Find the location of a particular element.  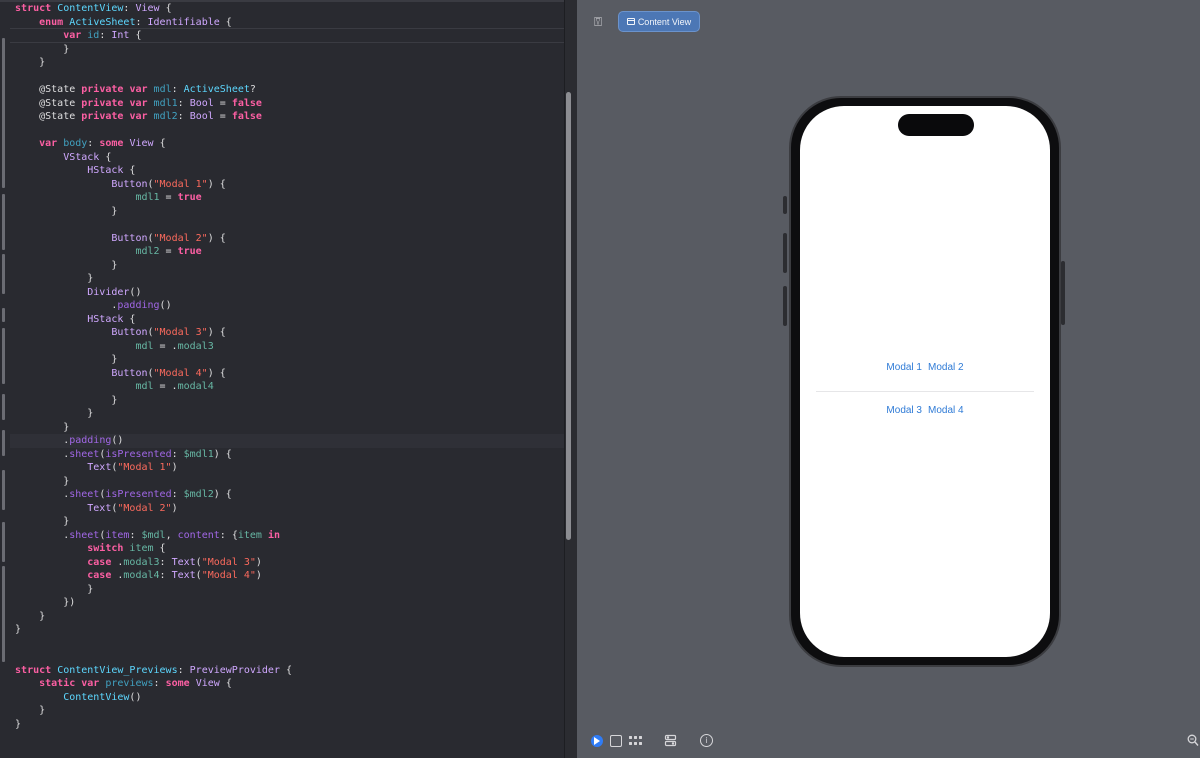

info-icon: i is located at coordinates (706, 740).